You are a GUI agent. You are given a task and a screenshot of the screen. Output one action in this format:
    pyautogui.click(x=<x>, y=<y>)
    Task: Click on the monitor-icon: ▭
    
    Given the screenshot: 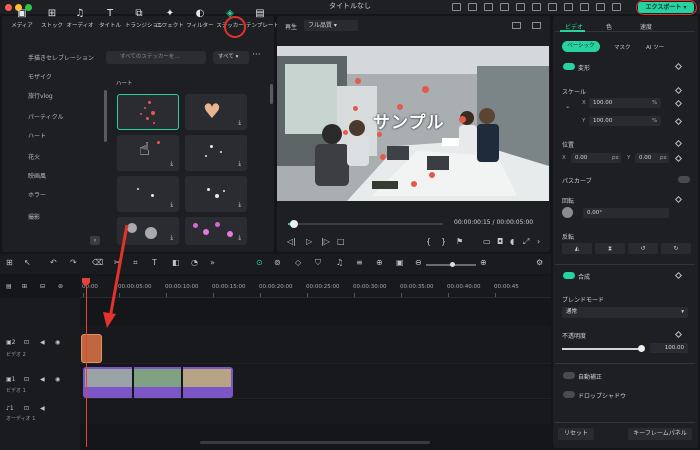 What is the action you would take?
    pyautogui.click(x=487, y=241)
    